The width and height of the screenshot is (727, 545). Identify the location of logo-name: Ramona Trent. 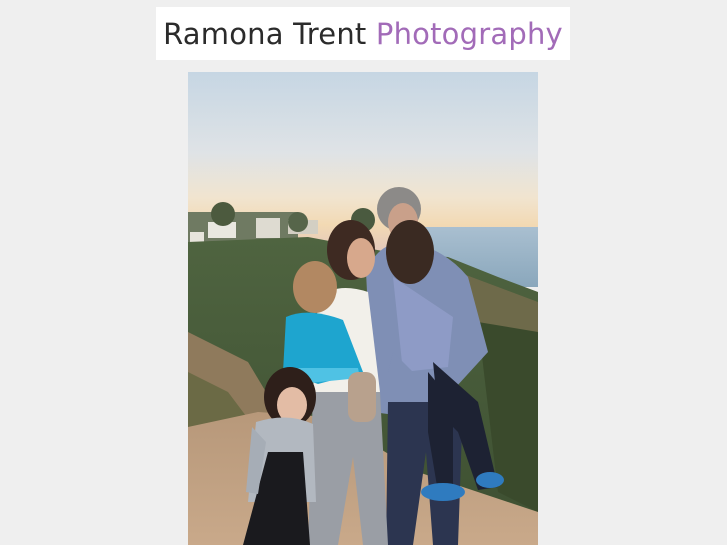
(265, 33).